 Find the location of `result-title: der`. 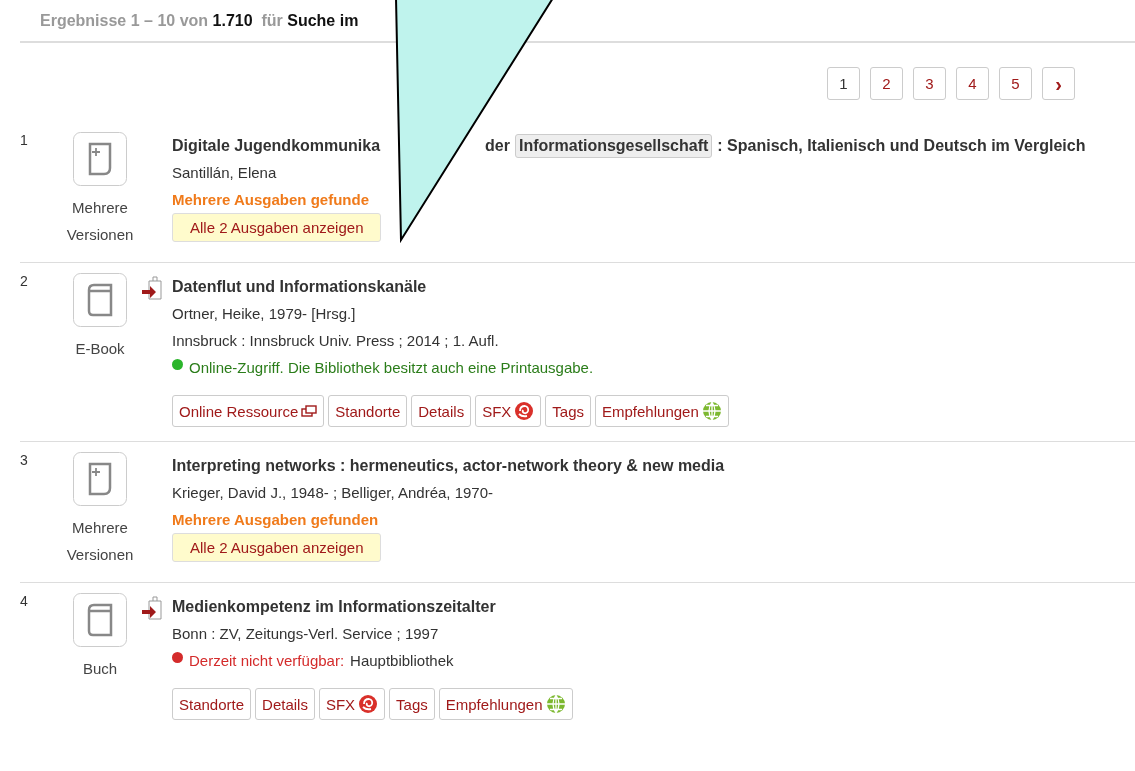

result-title: der is located at coordinates (497, 145).